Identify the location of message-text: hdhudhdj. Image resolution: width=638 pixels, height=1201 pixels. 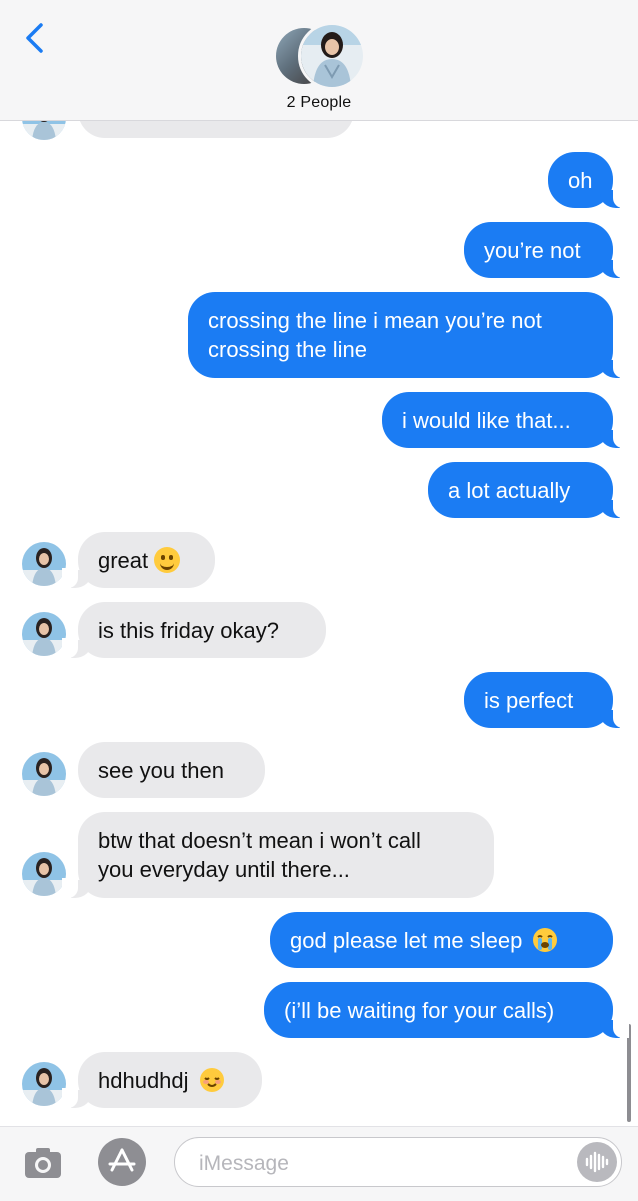
(143, 1080).